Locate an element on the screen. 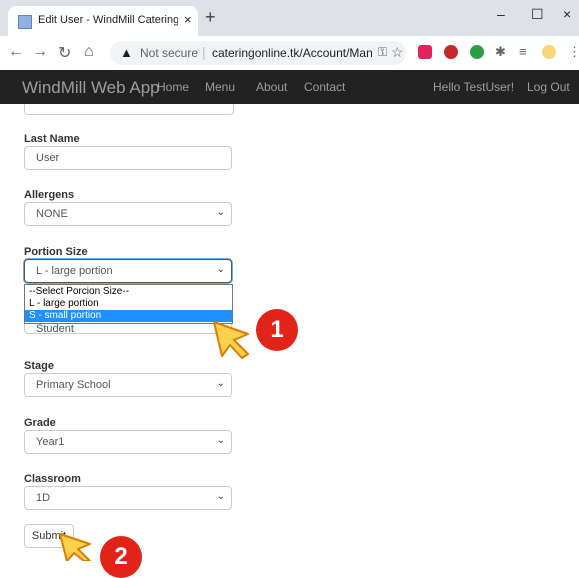  reload-icon: ↻ is located at coordinates (64, 53).